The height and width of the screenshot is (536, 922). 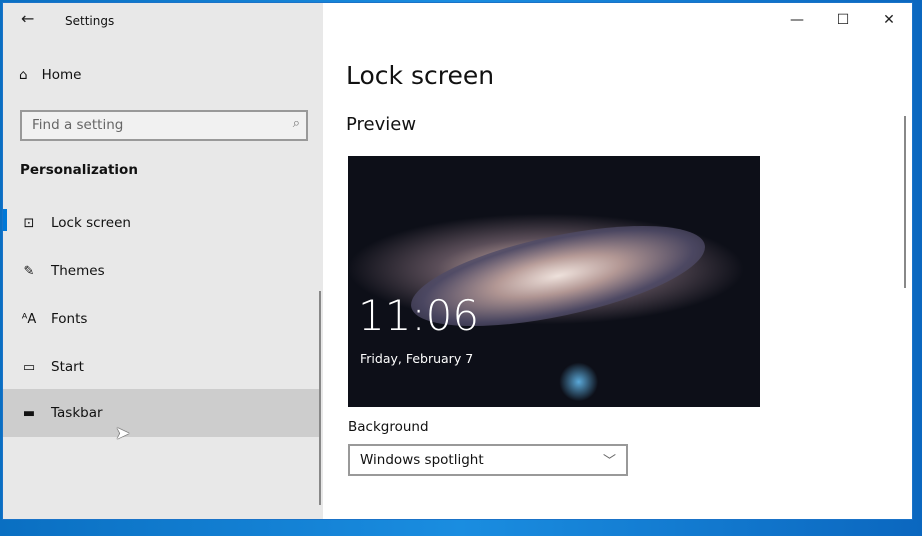 What do you see at coordinates (320, 398) in the screenshot?
I see `sidebar-scrollbar` at bounding box center [320, 398].